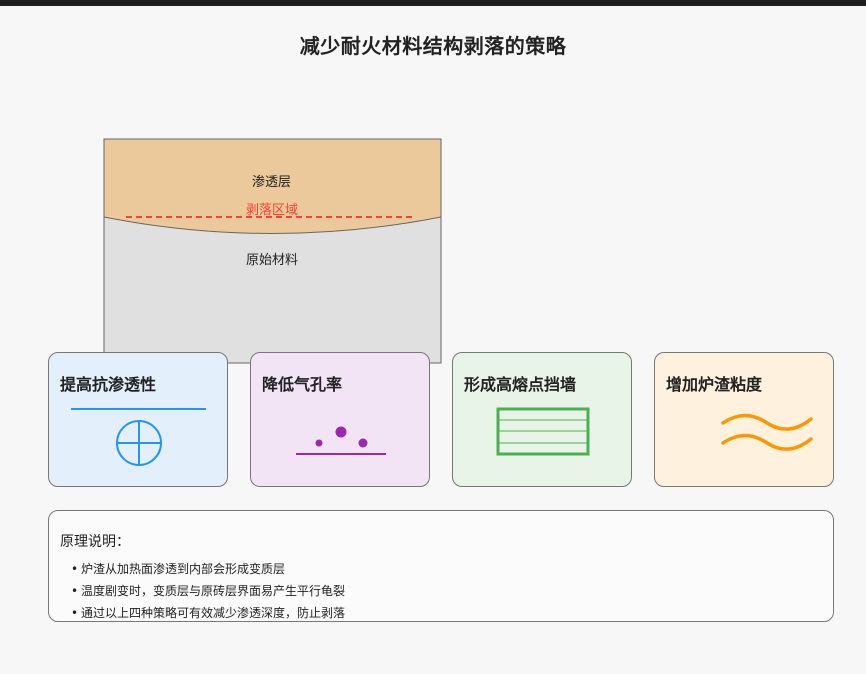  What do you see at coordinates (272, 260) in the screenshot?
I see `original-material-label: 原始材料` at bounding box center [272, 260].